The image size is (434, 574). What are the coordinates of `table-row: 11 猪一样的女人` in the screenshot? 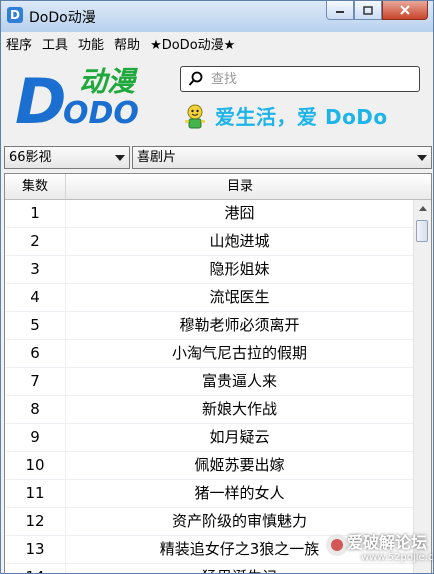 It's located at (209, 494).